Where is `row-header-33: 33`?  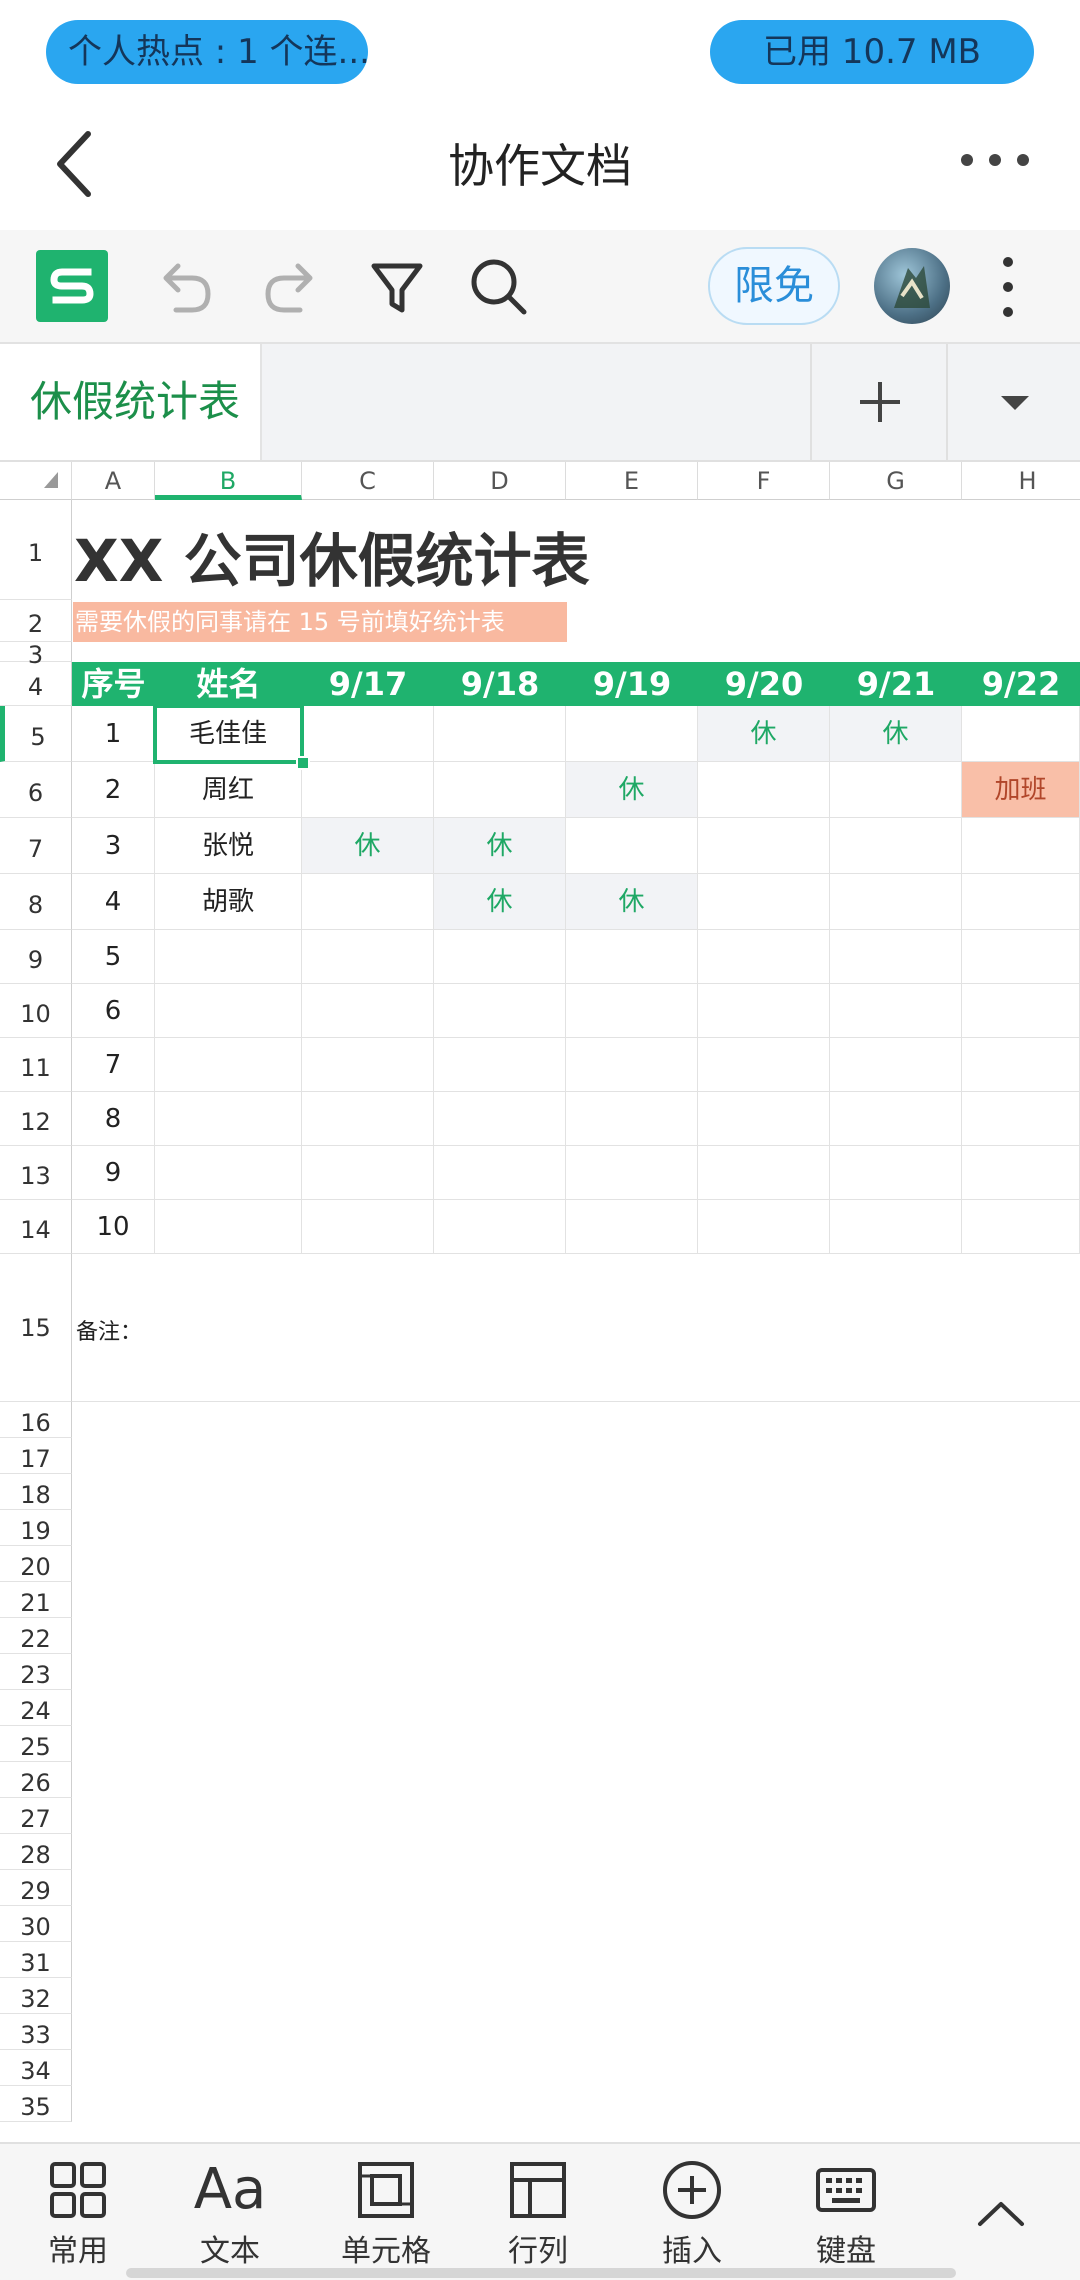 row-header-33: 33 is located at coordinates (36, 2032).